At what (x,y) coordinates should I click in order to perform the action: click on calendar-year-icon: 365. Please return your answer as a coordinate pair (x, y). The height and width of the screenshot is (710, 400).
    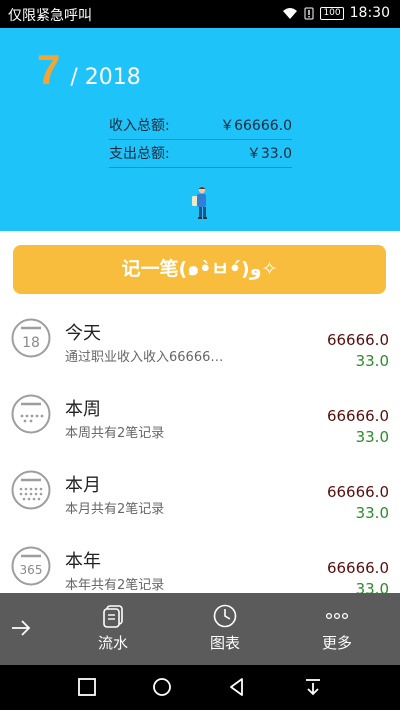
    Looking at the image, I should click on (31, 566).